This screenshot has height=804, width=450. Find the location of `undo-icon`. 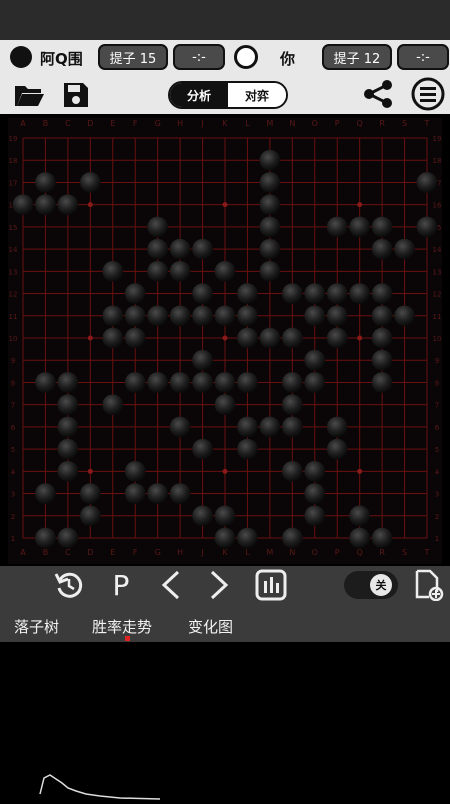

undo-icon is located at coordinates (69, 585).